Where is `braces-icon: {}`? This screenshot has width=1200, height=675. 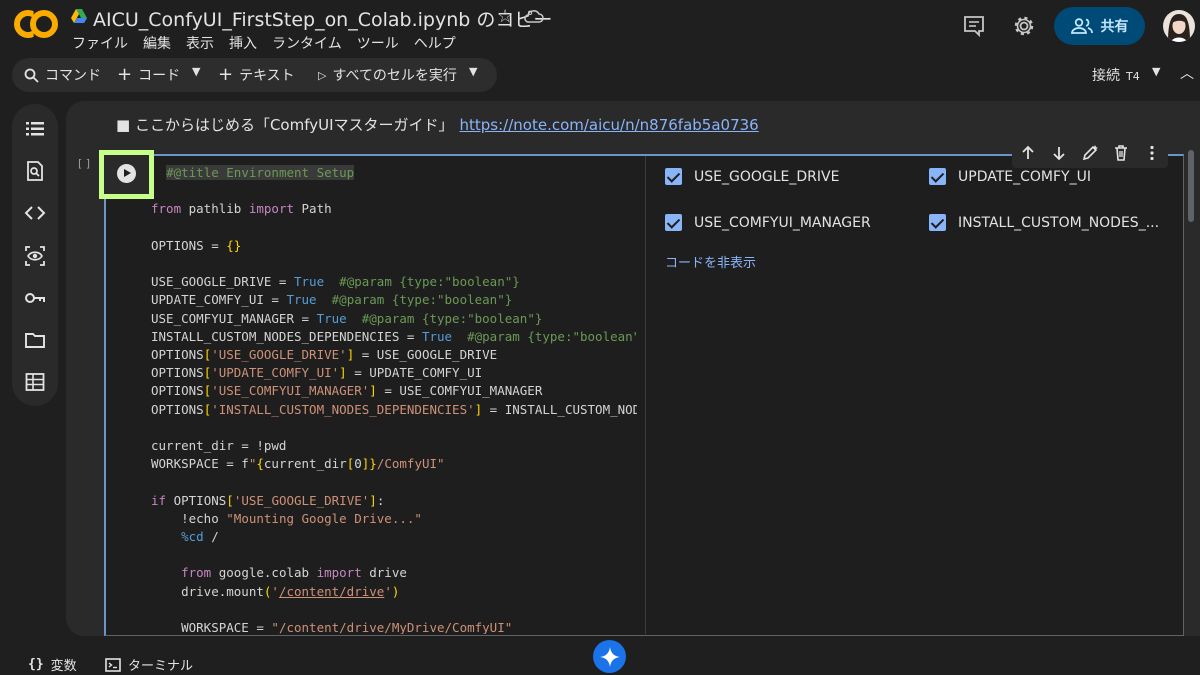 braces-icon: {} is located at coordinates (36, 664).